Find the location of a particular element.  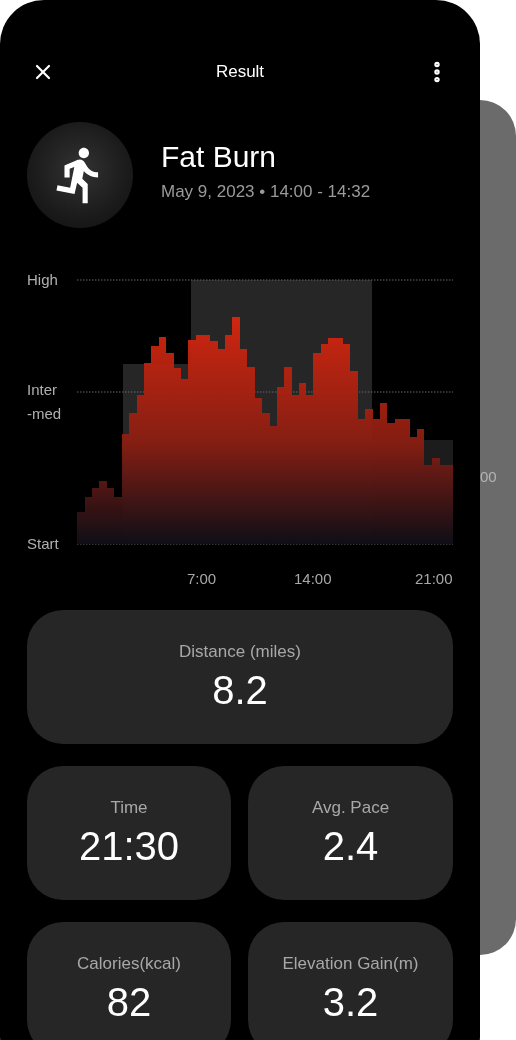

axis-label: 14:00 is located at coordinates (313, 578).